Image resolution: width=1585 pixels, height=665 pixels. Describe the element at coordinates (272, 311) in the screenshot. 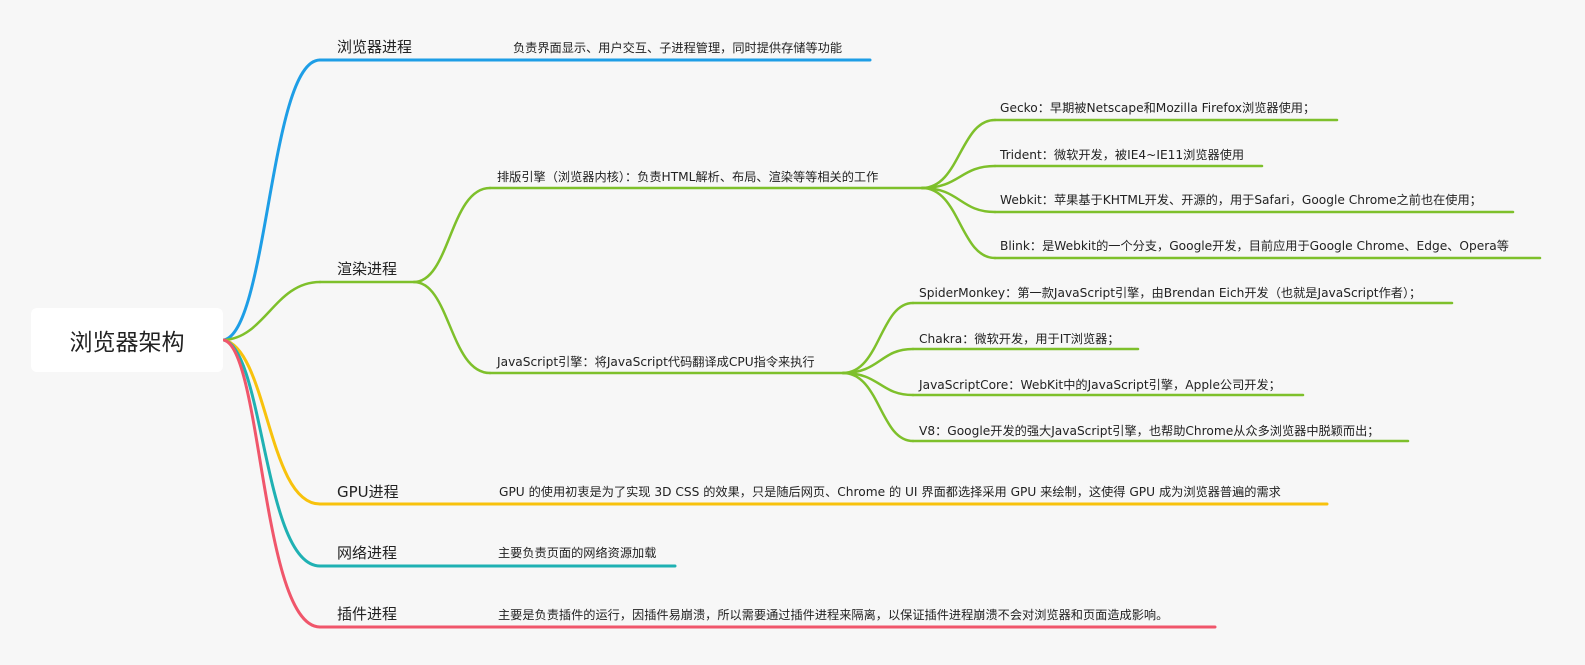

I see `connector-root-render` at that location.